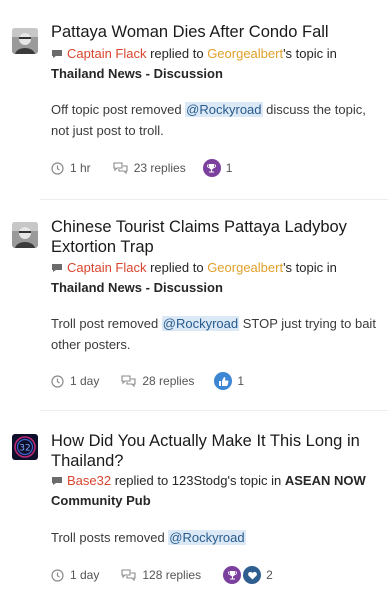 The image size is (388, 600). Describe the element at coordinates (106, 323) in the screenshot. I see `snippet-text: Troll post removed` at that location.